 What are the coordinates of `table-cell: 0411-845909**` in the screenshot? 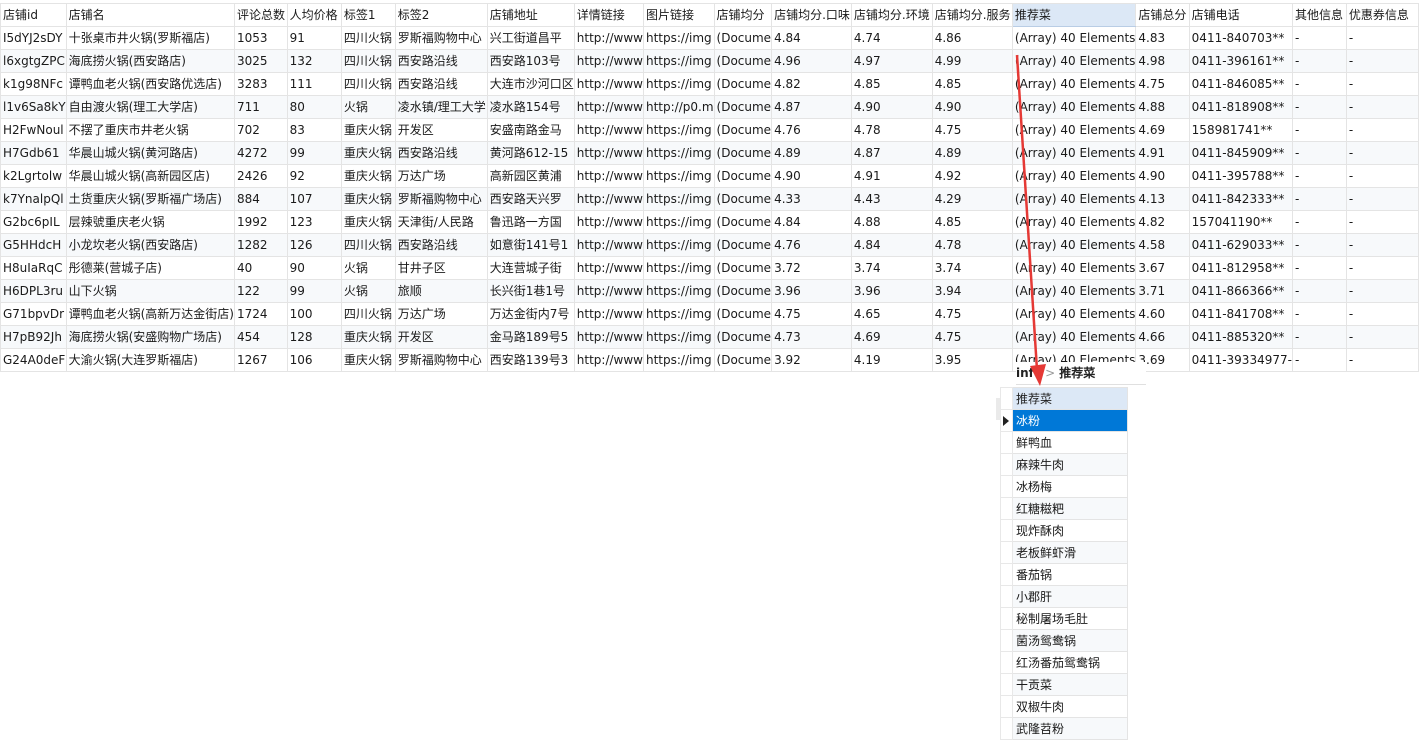 It's located at (1240, 153).